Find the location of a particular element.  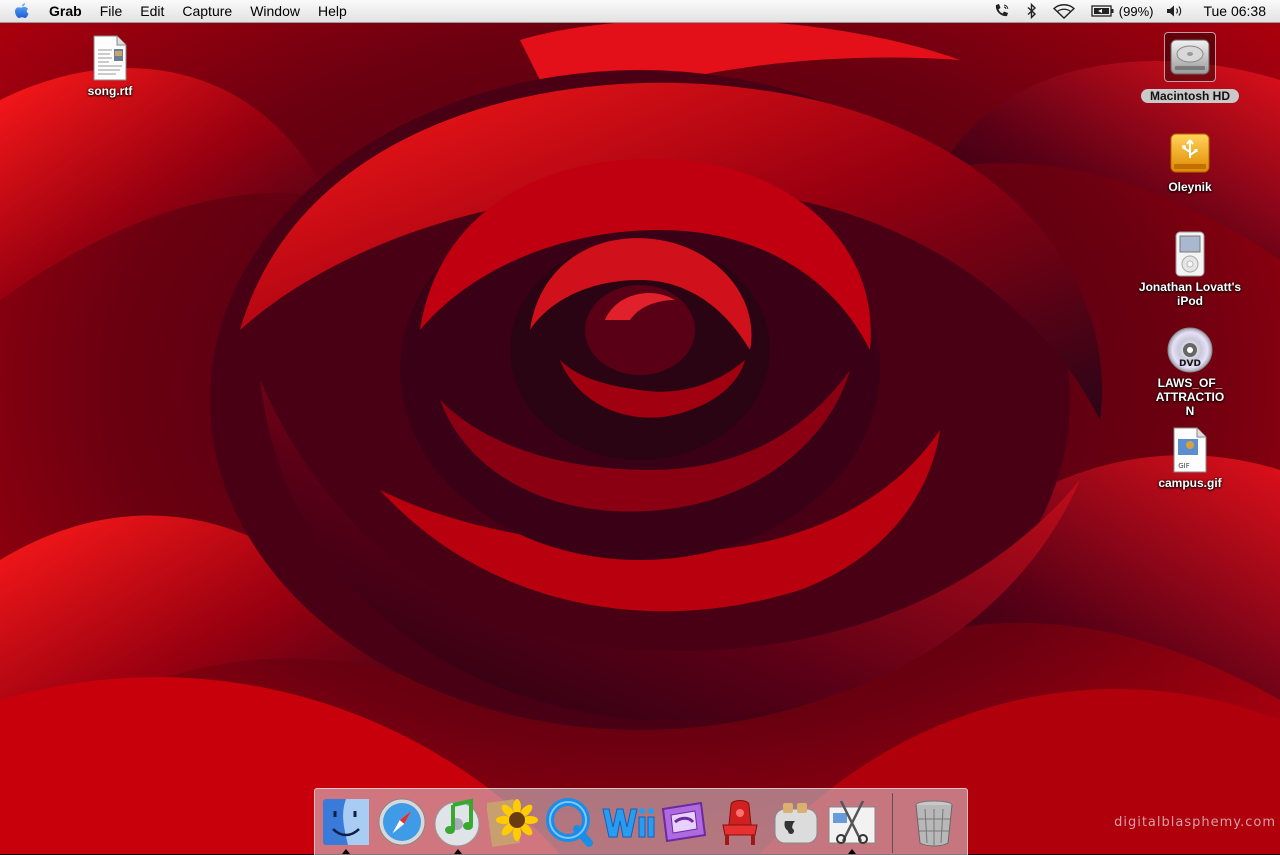

dock-item-grab is located at coordinates (852, 822).